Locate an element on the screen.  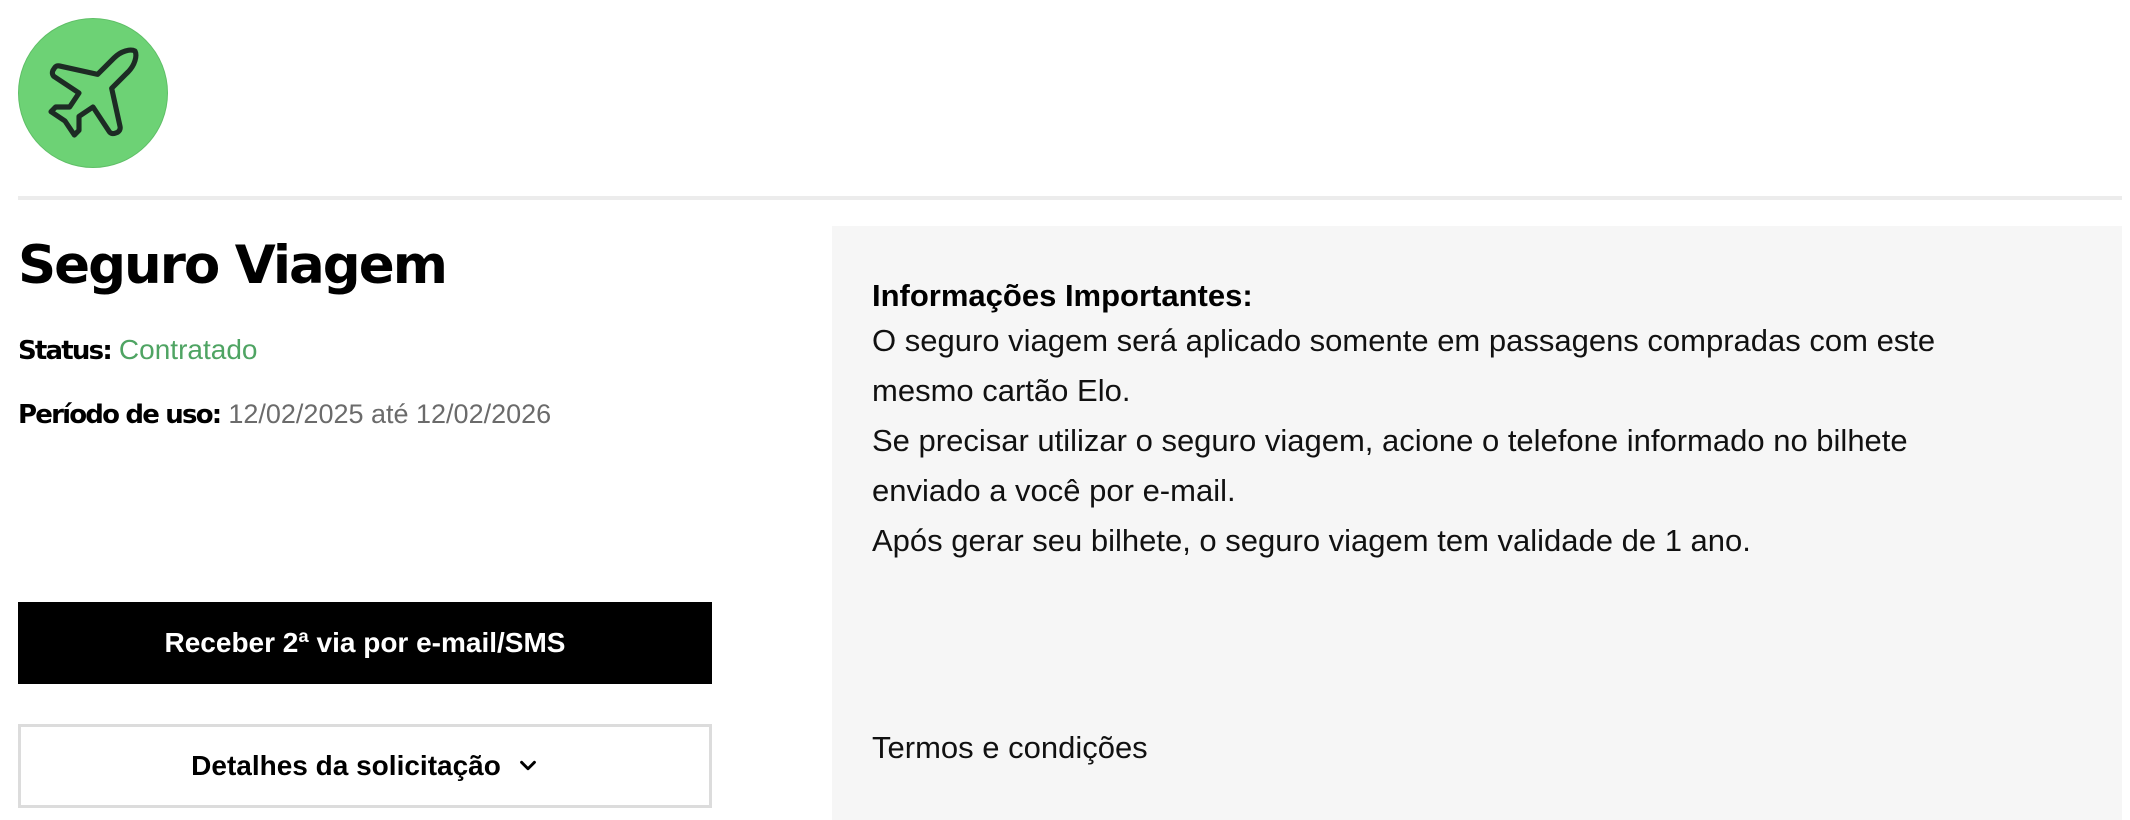
status-row: Status: Contratado is located at coordinates (137, 350).